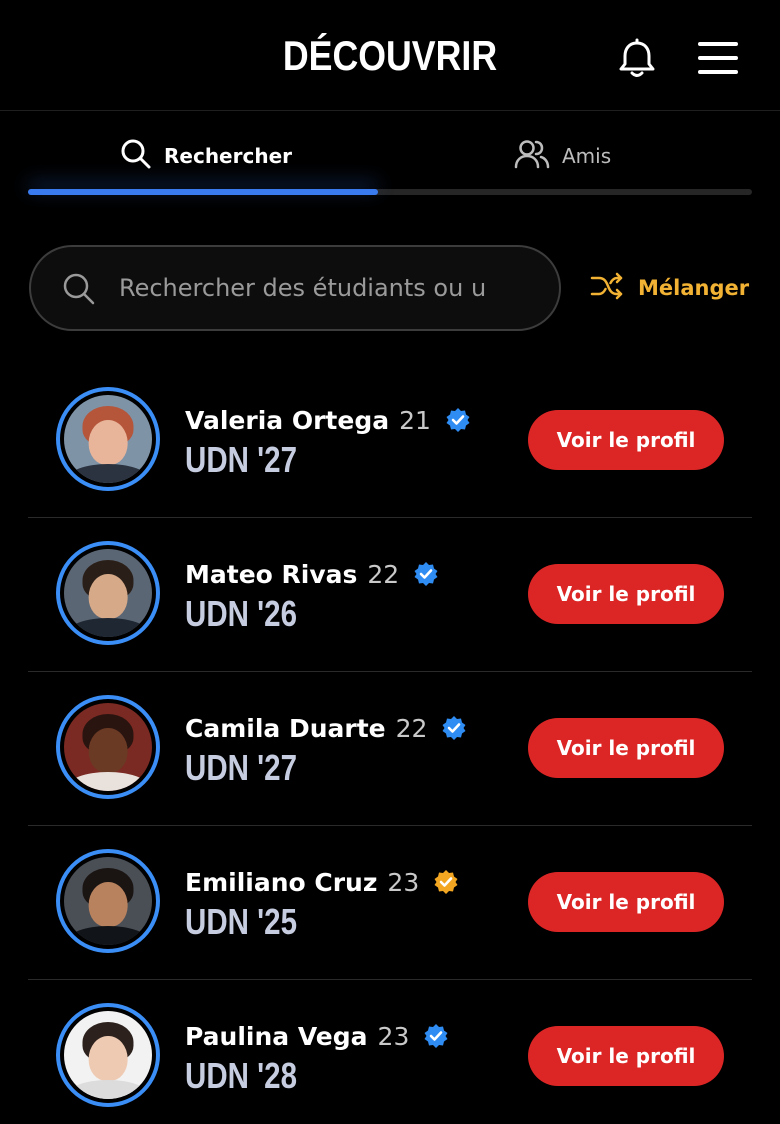 This screenshot has width=780, height=1124. I want to click on student-row: Valeria Ortega 21 UDN '27 Voir le profil, so click(390, 441).